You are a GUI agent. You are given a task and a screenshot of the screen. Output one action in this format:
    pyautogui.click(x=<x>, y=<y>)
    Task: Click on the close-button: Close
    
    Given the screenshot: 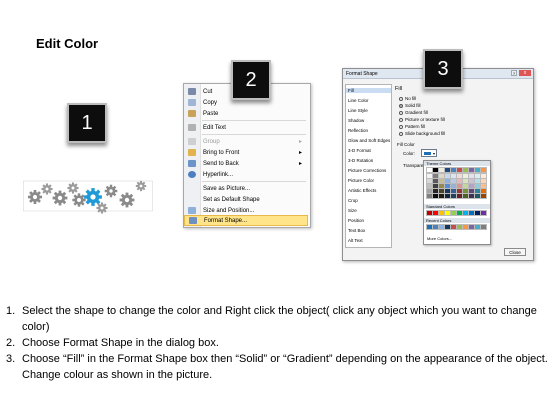 What is the action you would take?
    pyautogui.click(x=515, y=252)
    